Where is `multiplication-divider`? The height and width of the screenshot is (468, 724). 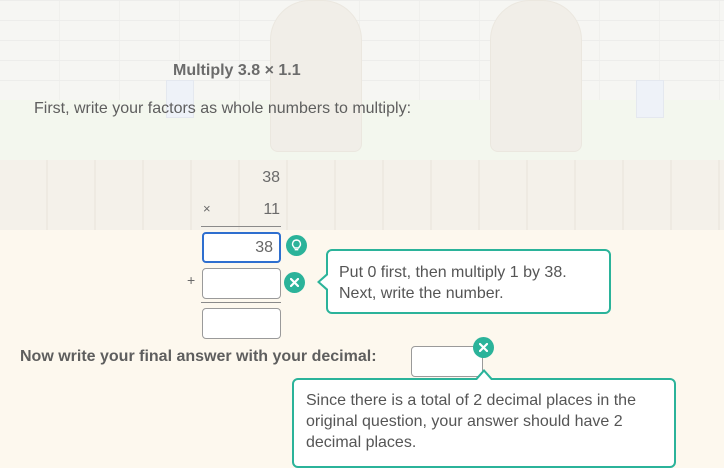 multiplication-divider is located at coordinates (241, 226).